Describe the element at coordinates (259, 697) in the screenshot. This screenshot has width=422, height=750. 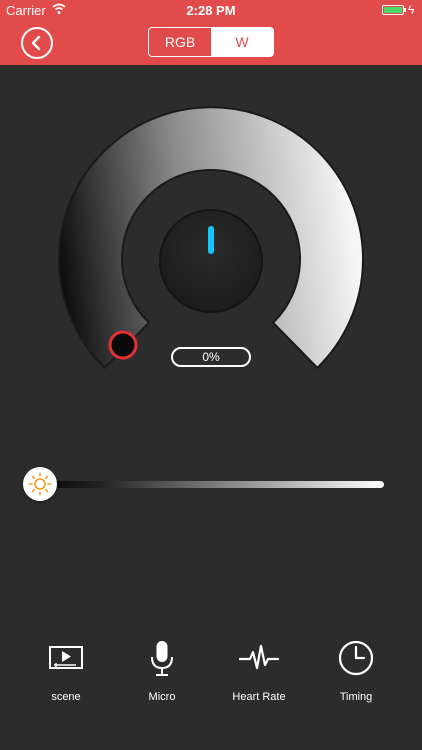
I see `tab-heart-rate-label: Heart Rate` at that location.